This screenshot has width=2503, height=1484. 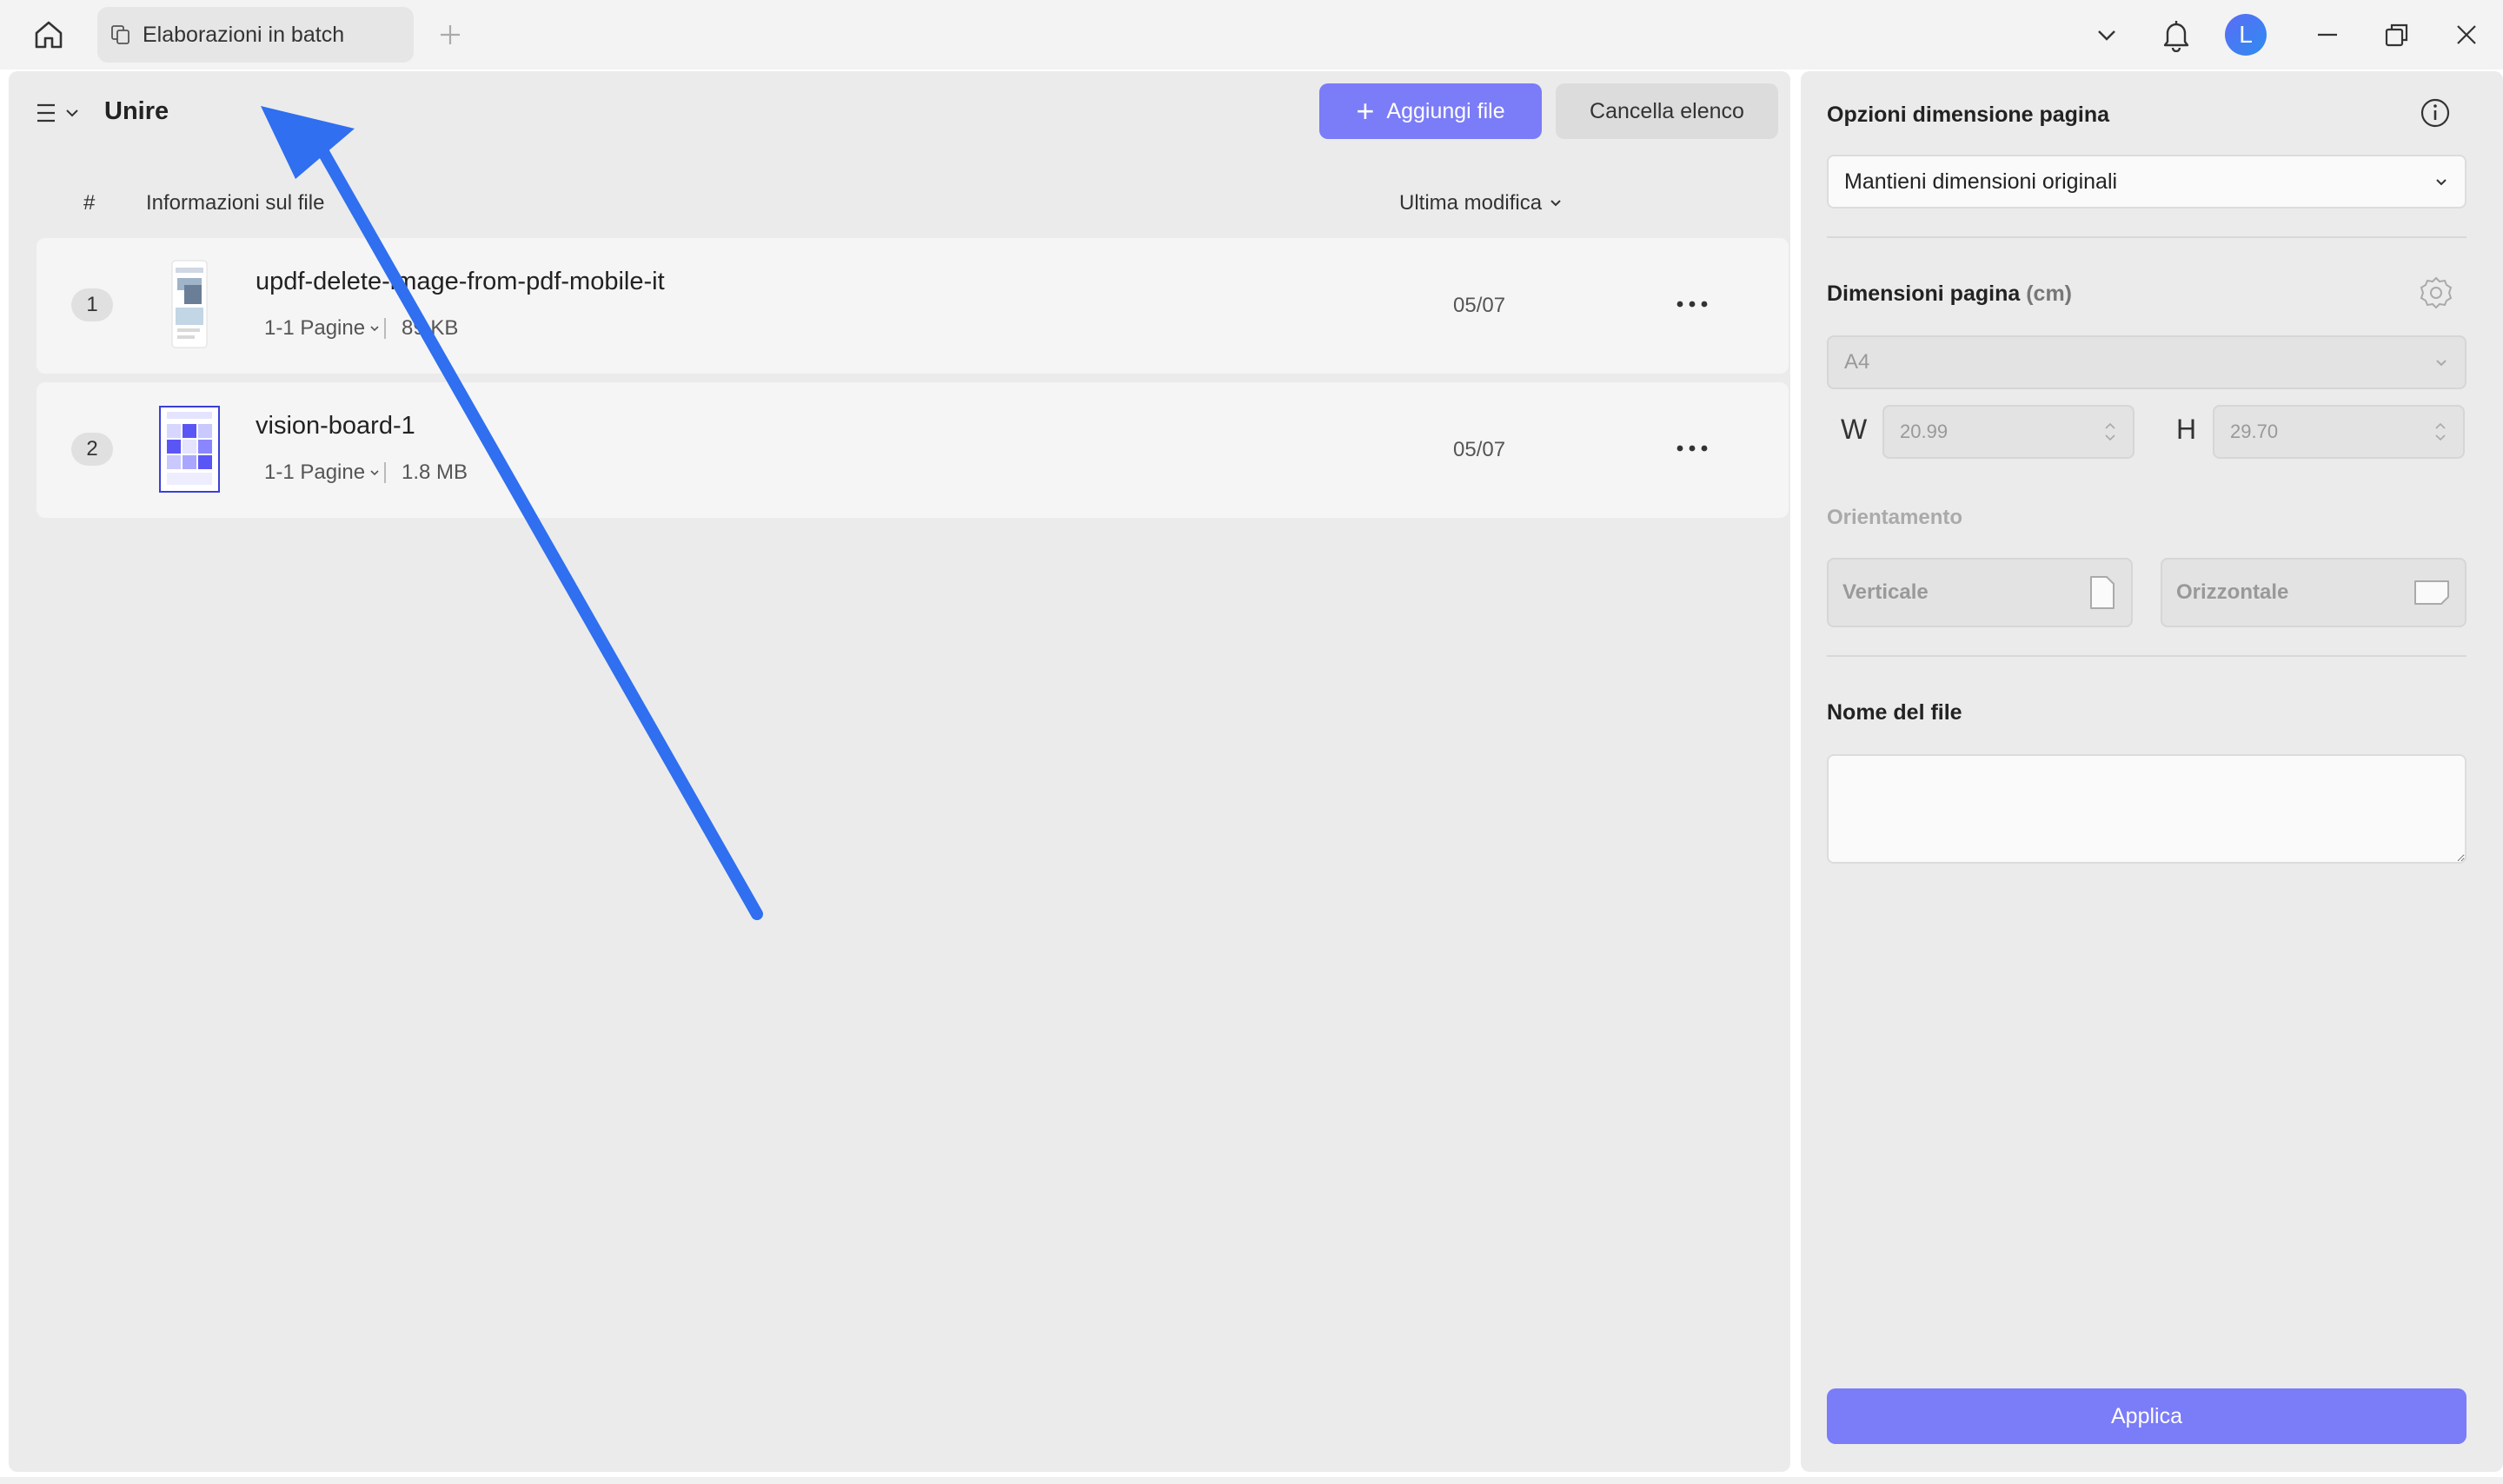 I want to click on orientation-landscape-button: Orizzontale, so click(x=2313, y=592).